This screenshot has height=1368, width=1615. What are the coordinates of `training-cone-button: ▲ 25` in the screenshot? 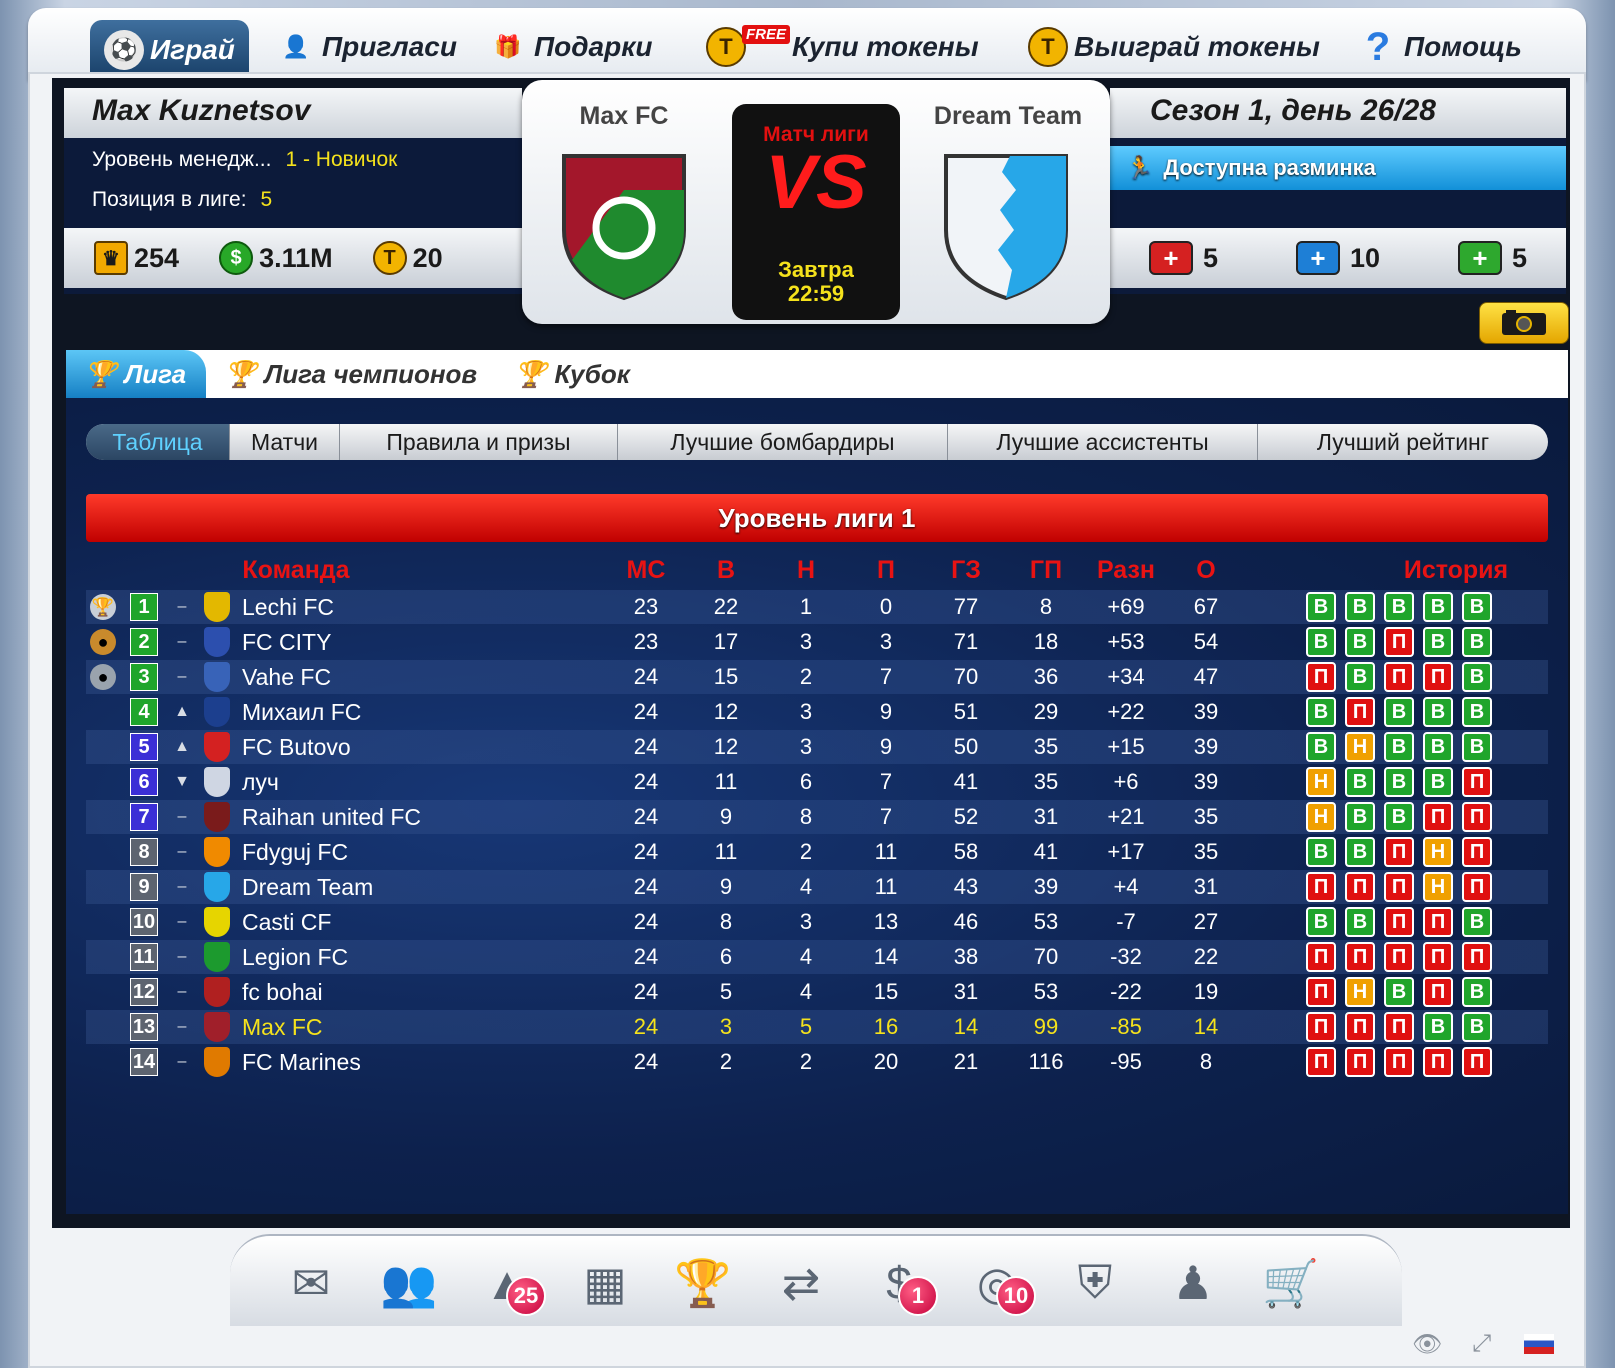 It's located at (507, 1283).